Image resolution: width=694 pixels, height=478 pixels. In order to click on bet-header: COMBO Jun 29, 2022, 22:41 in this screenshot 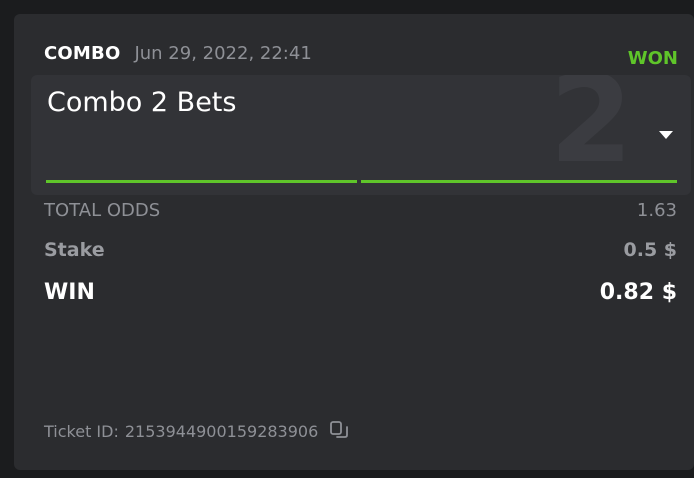, I will do `click(178, 56)`.